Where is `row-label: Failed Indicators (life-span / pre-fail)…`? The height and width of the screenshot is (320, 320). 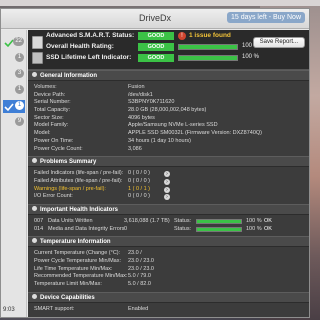 row-label: Failed Indicators (life-span / pre-fail)… is located at coordinates (79, 173).